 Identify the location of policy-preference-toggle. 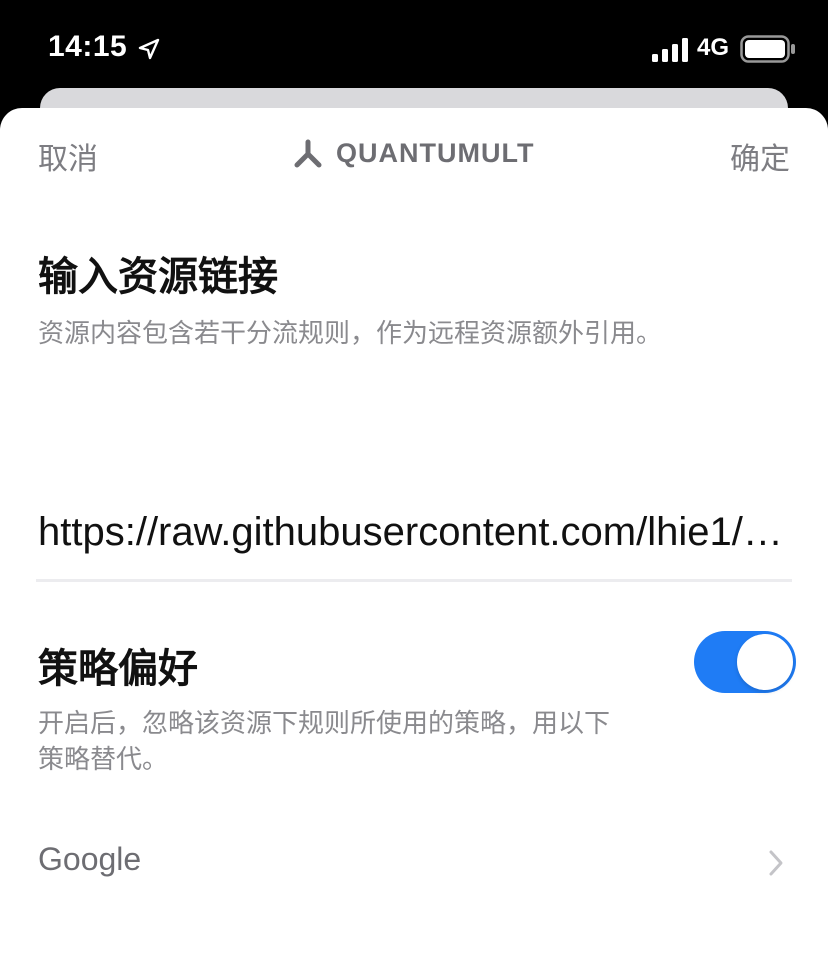
(745, 662).